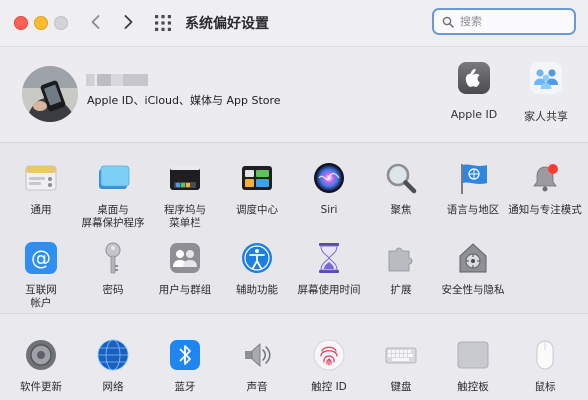 Image resolution: width=588 pixels, height=400 pixels. I want to click on pref-siri-label: Siri, so click(329, 210).